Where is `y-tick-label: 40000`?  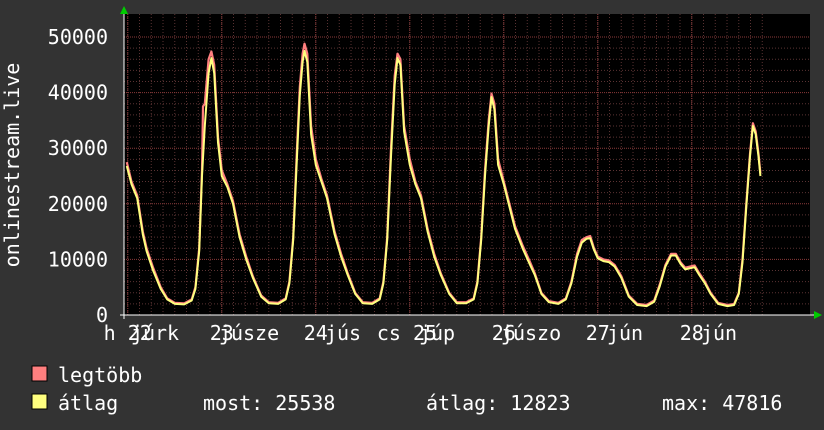 y-tick-label: 40000 is located at coordinates (78, 93).